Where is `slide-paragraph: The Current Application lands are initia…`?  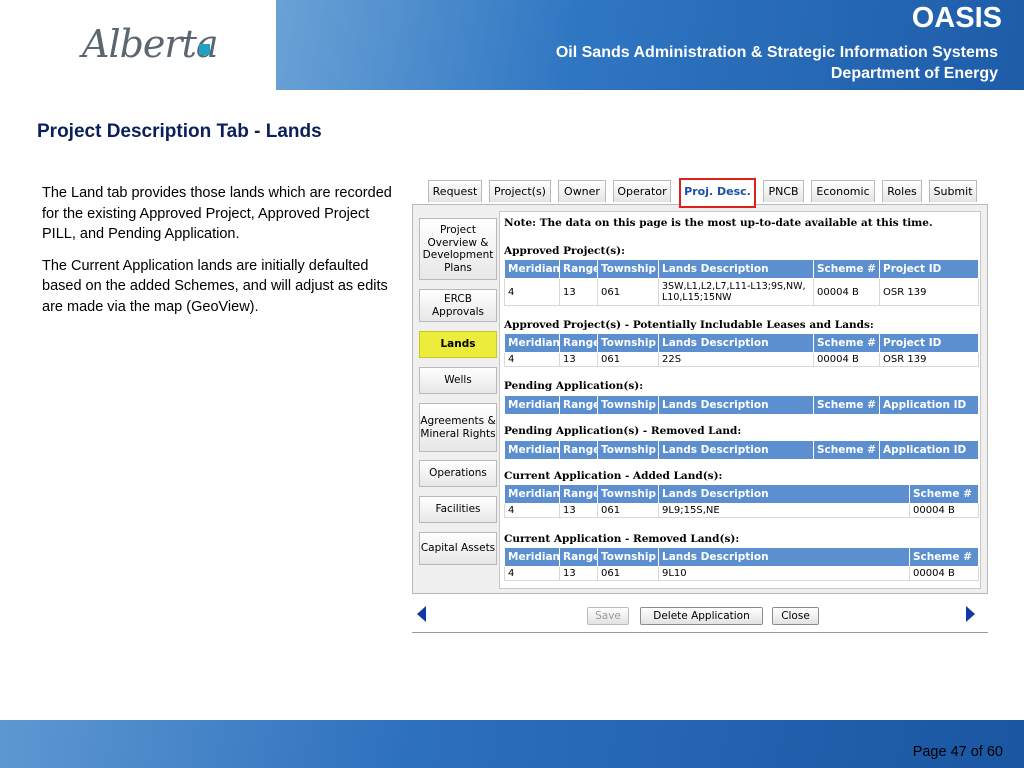
slide-paragraph: The Current Application lands are initia… is located at coordinates (215, 286).